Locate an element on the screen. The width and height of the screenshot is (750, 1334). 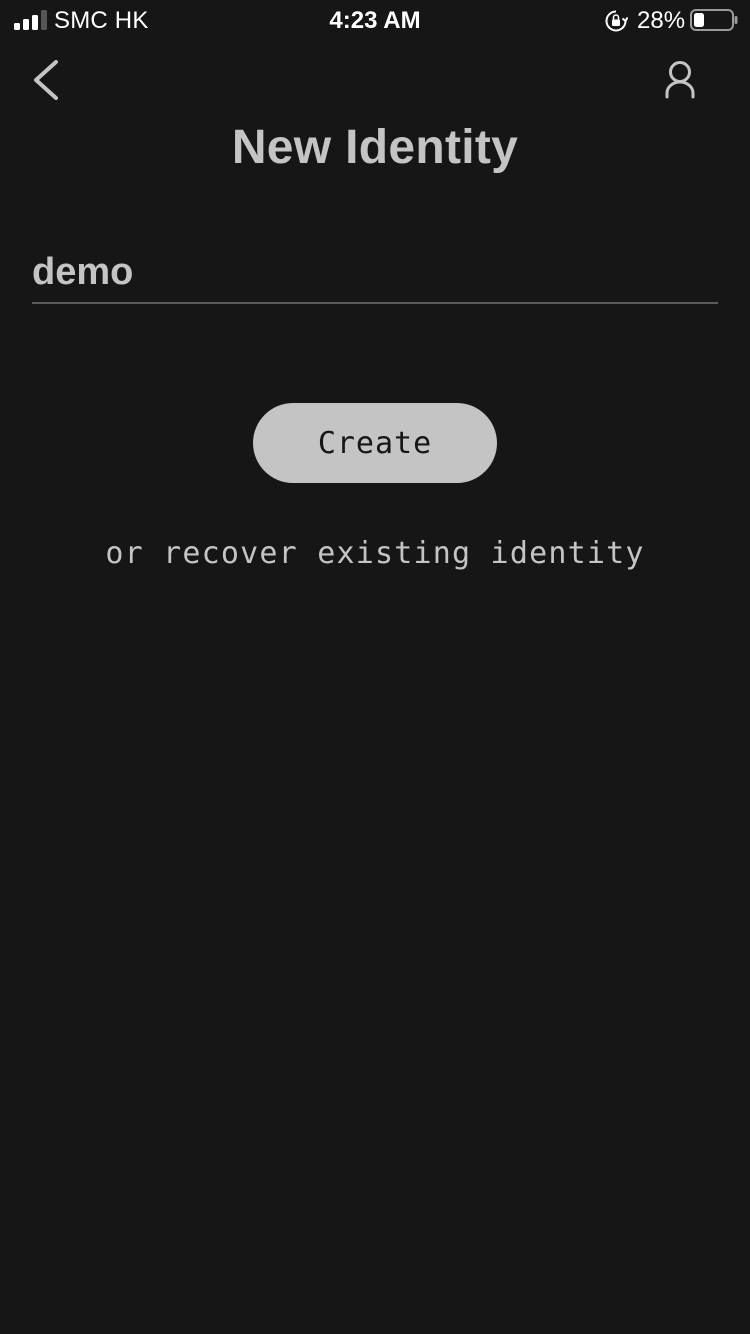
person-icon is located at coordinates (680, 80).